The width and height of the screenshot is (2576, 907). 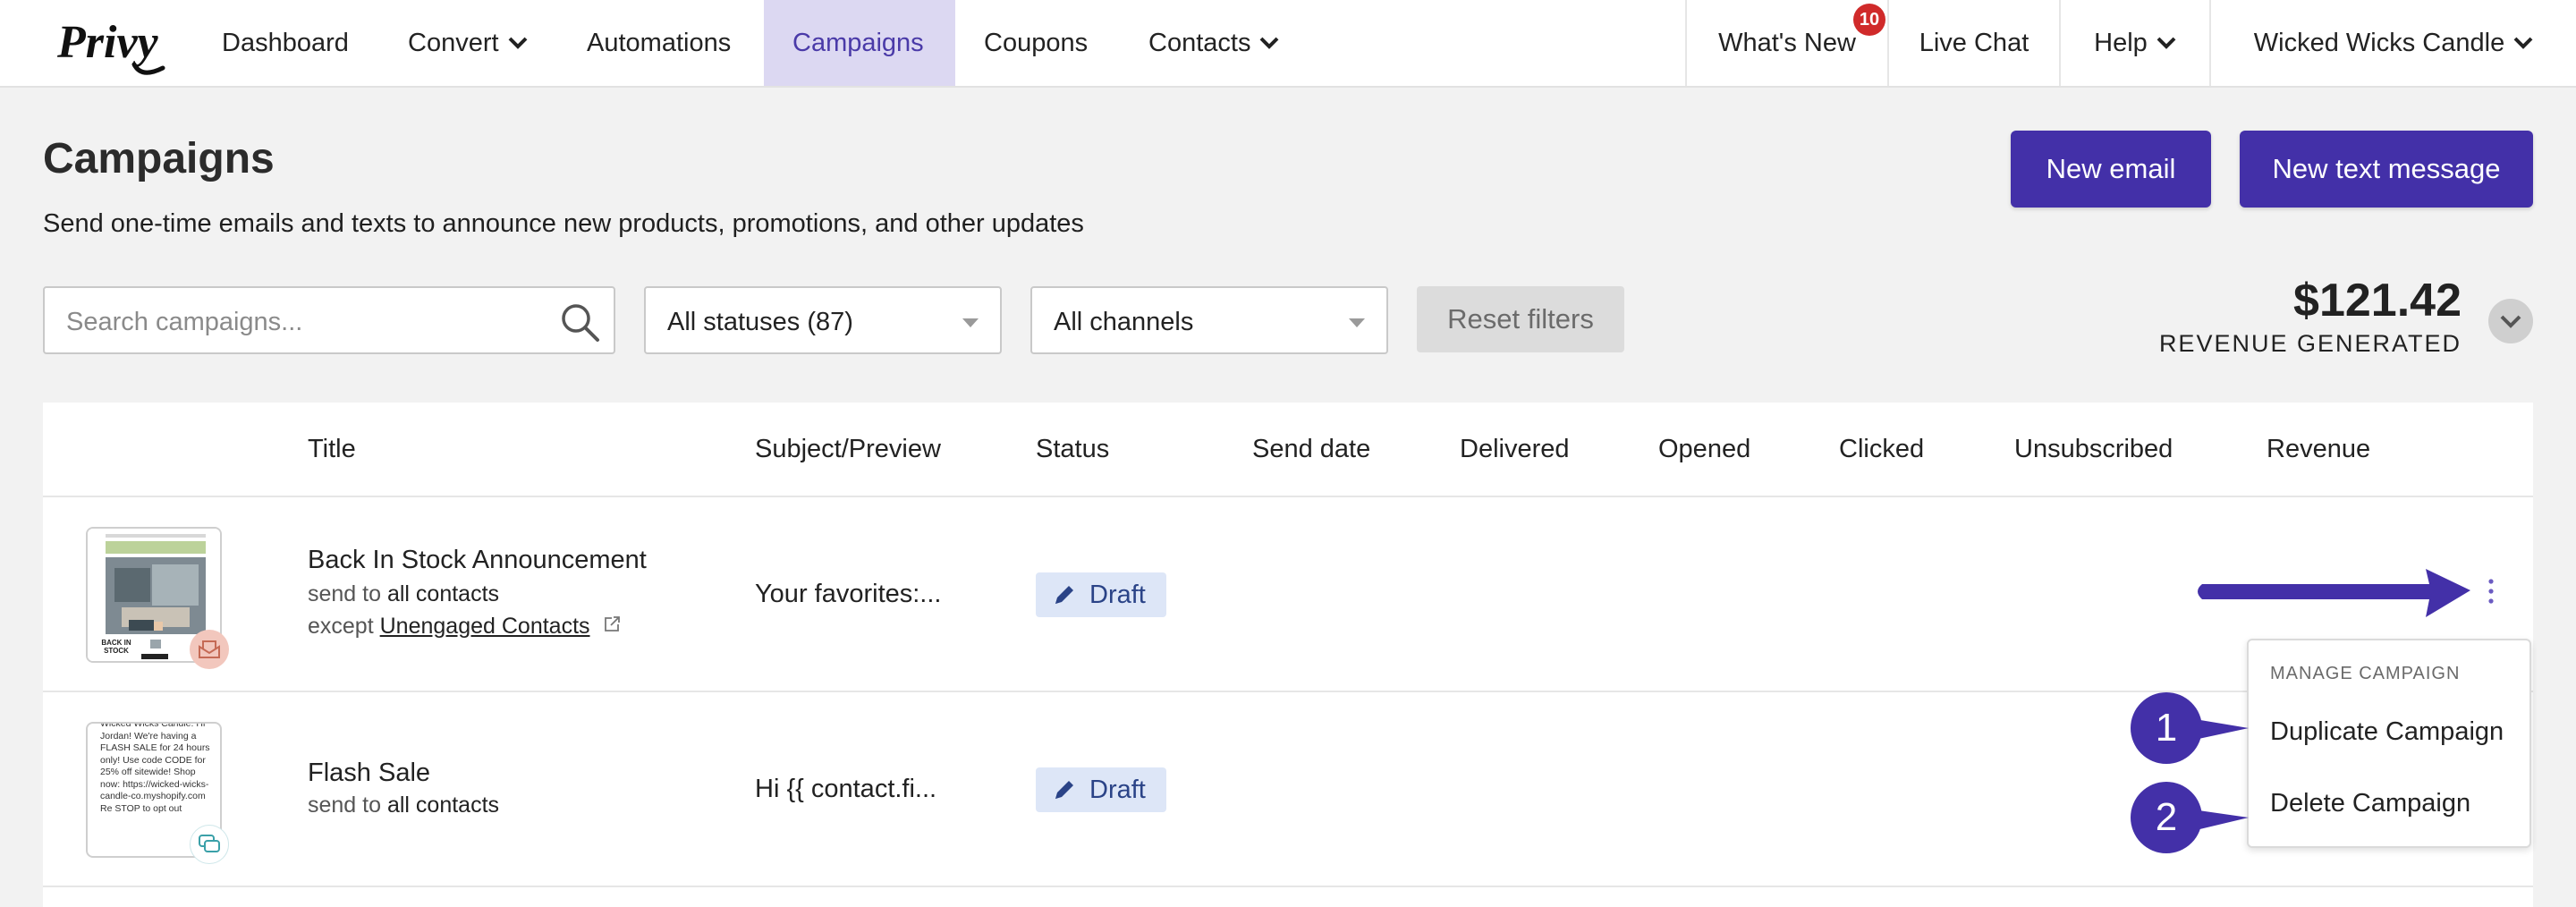 What do you see at coordinates (1209, 320) in the screenshot?
I see `channel-filter-select: All channels` at bounding box center [1209, 320].